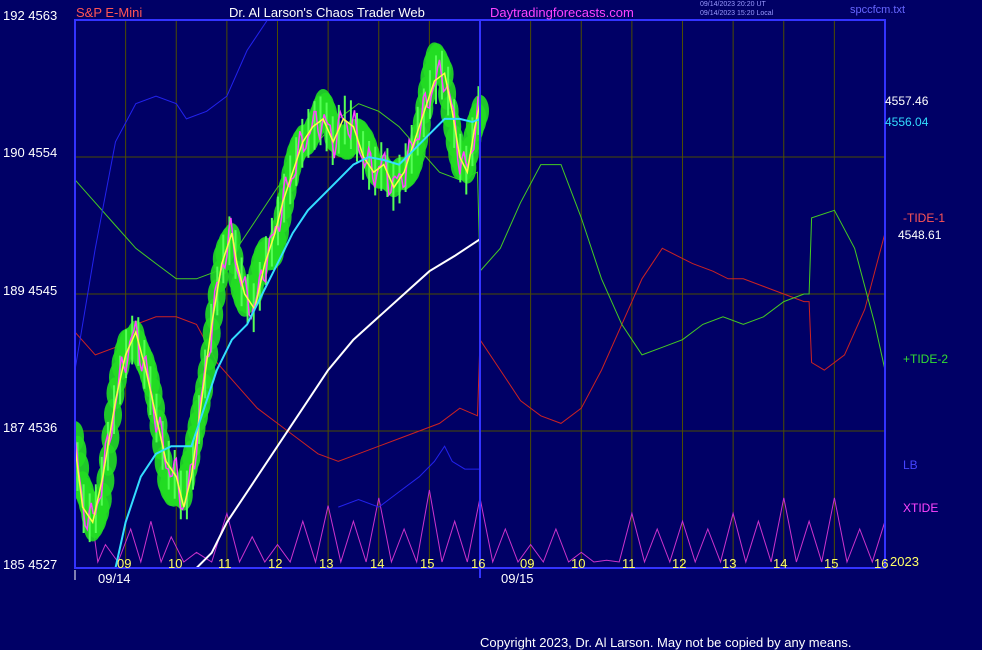 This screenshot has height=650, width=982. What do you see at coordinates (30, 564) in the screenshot?
I see `y-tick-label: 185 4527` at bounding box center [30, 564].